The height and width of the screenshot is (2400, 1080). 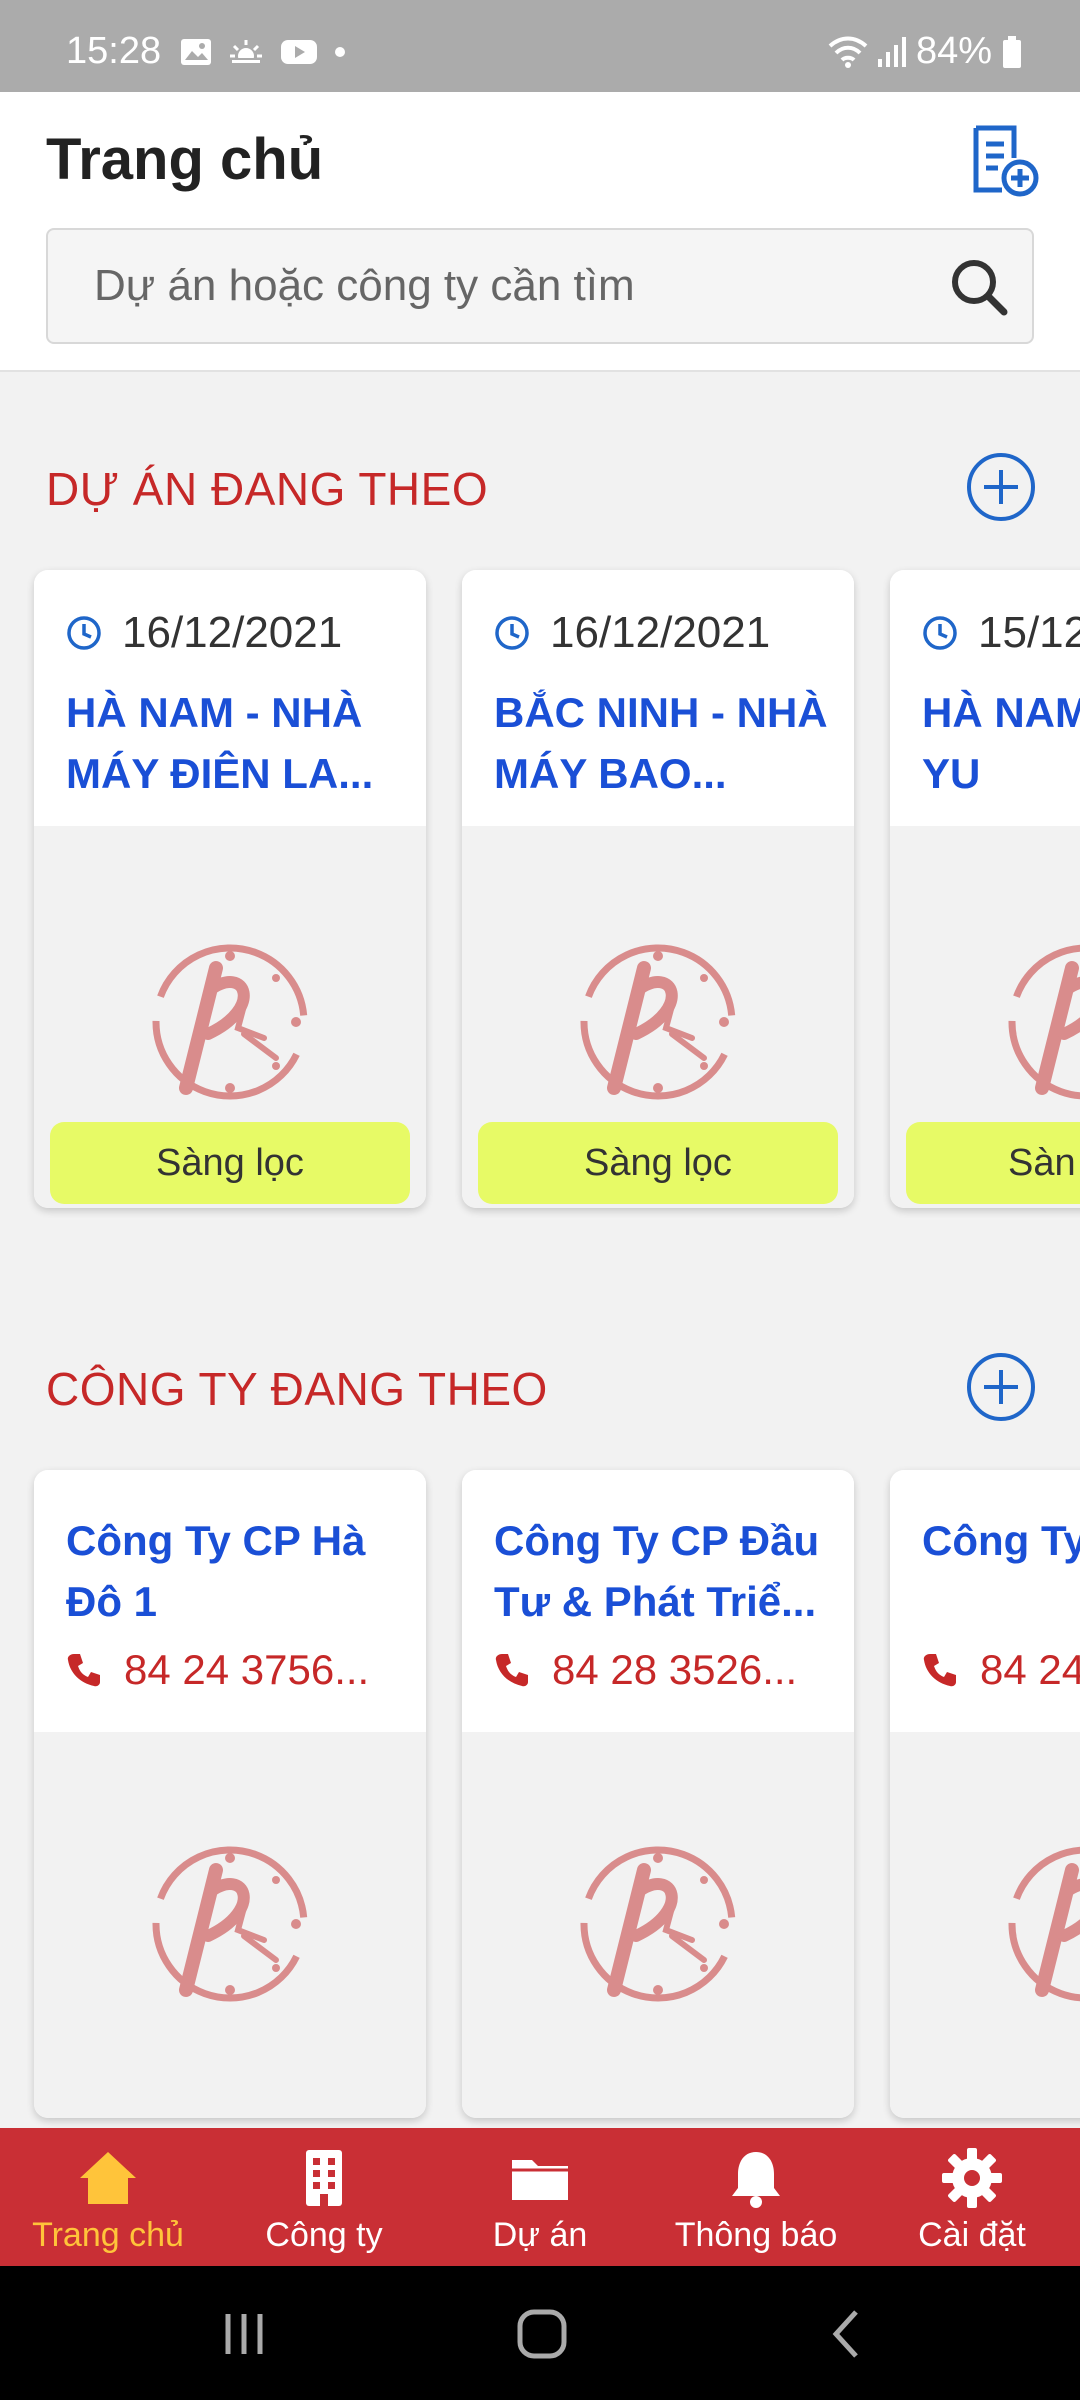 What do you see at coordinates (848, 52) in the screenshot?
I see `wifi-icon` at bounding box center [848, 52].